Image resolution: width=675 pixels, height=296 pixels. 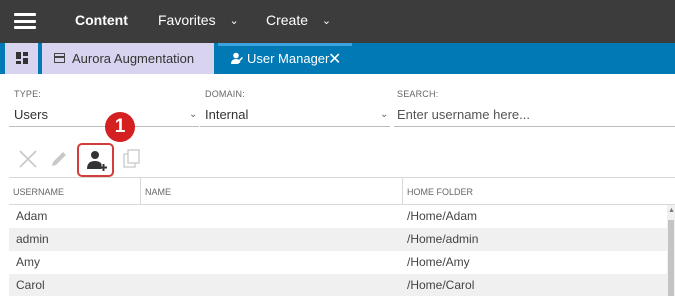 I want to click on cell-home-folder: /Home/Amy, so click(x=438, y=262).